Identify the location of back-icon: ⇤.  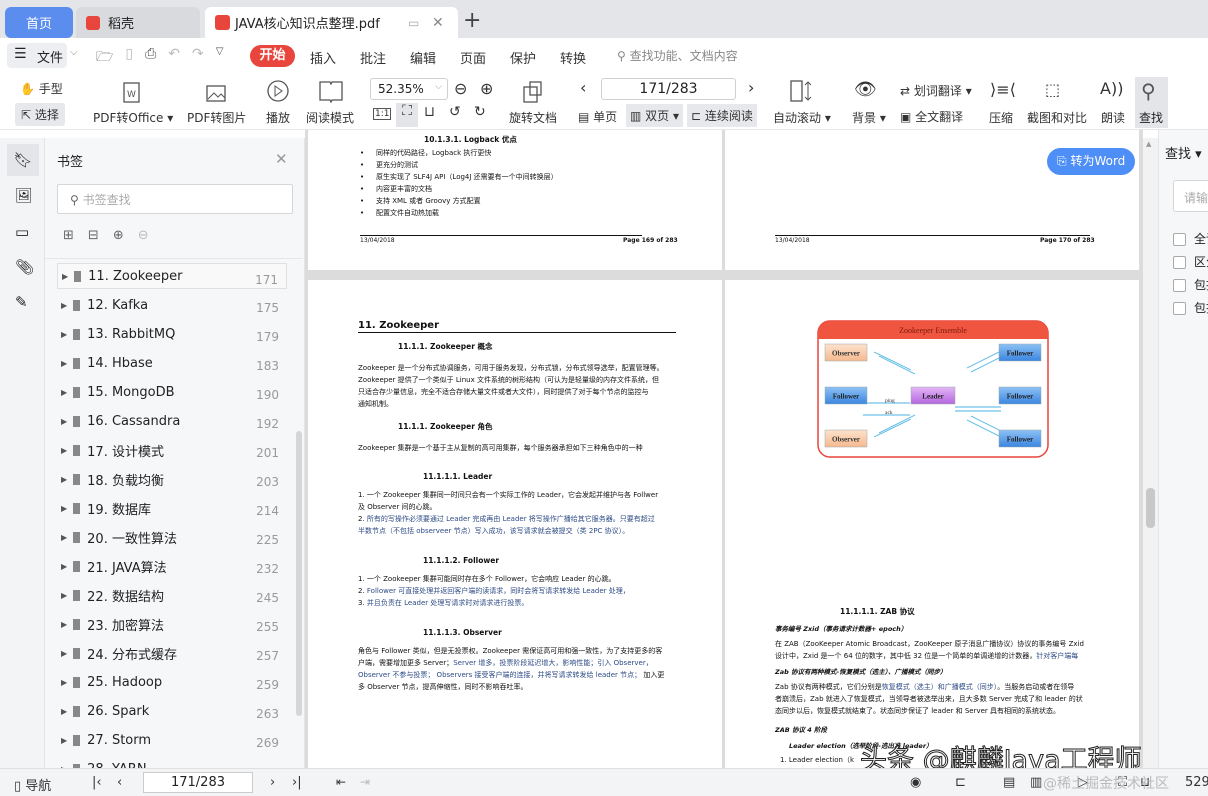
(341, 782).